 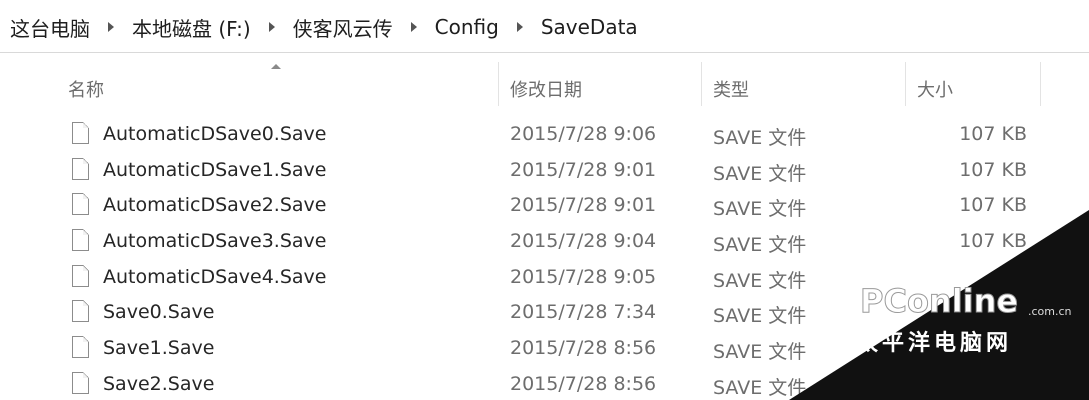 What do you see at coordinates (1050, 311) in the screenshot?
I see `watermark-domain: .com.cn` at bounding box center [1050, 311].